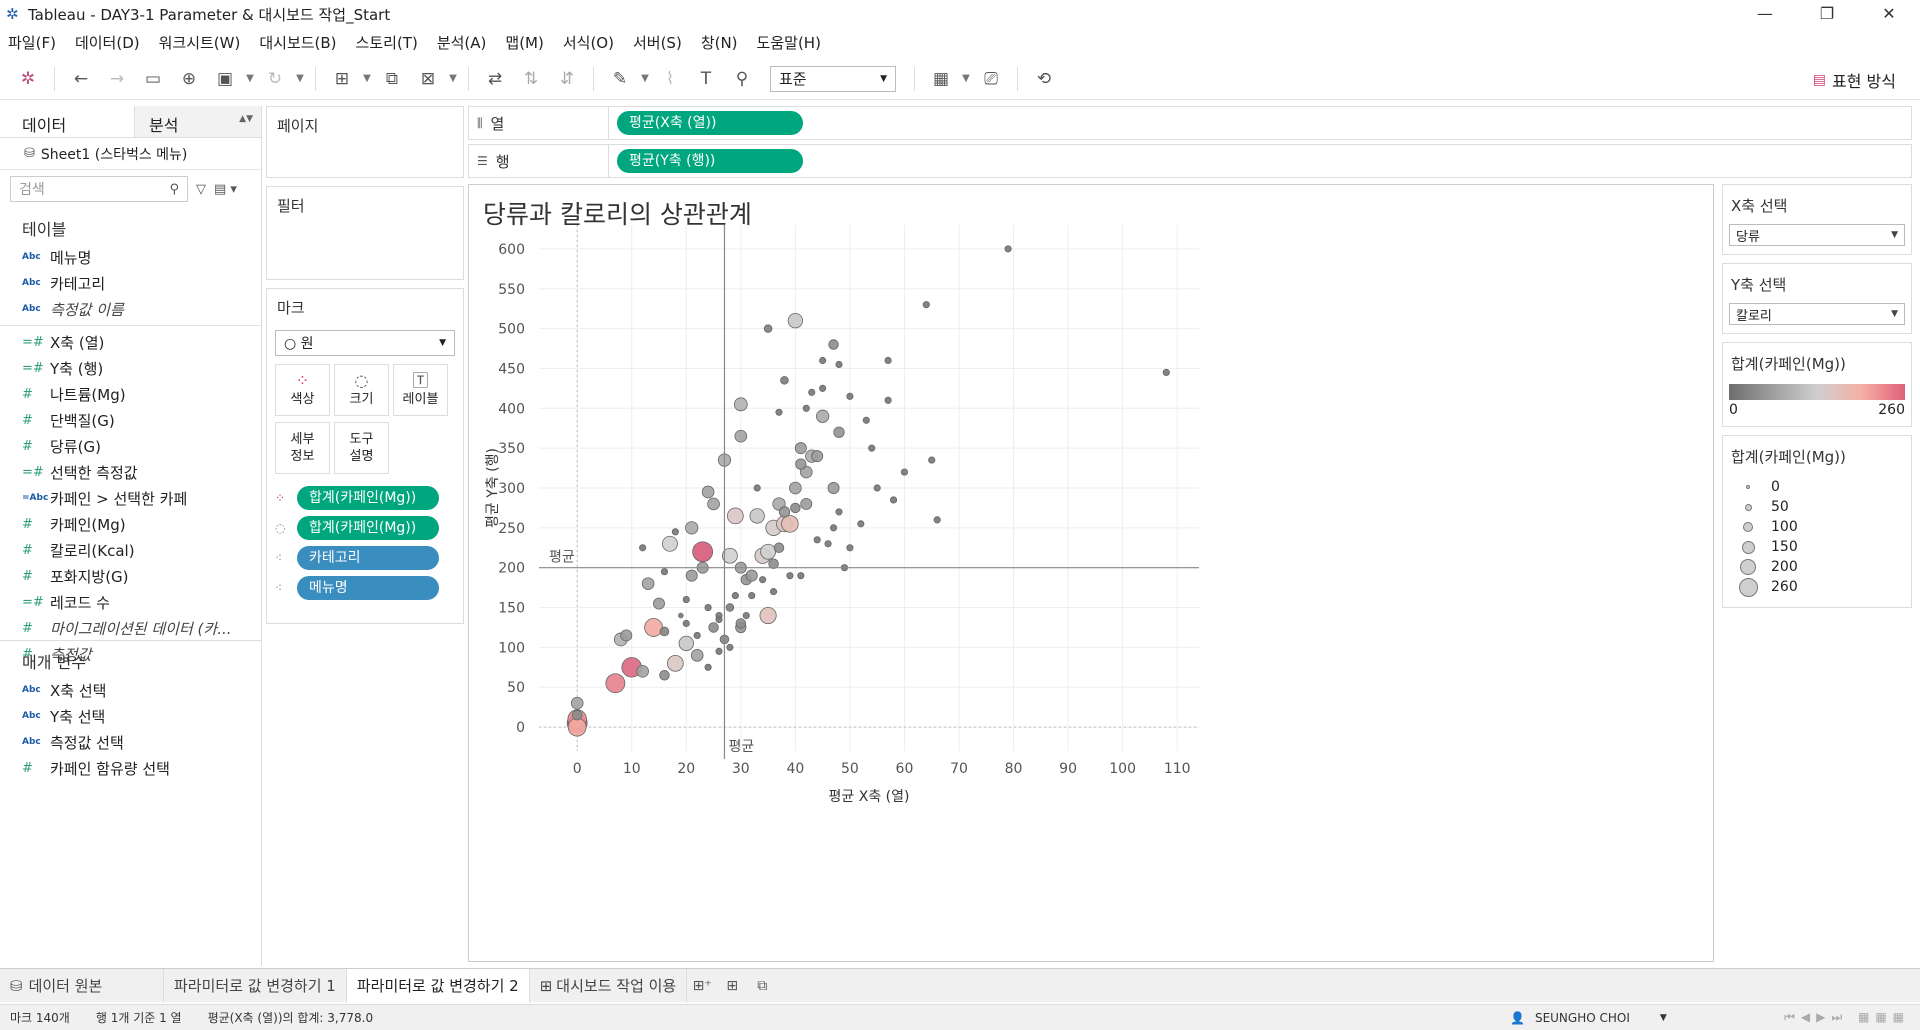 The height and width of the screenshot is (1030, 1920). I want to click on dimension-field: Abc 측정값 이름, so click(130, 309).